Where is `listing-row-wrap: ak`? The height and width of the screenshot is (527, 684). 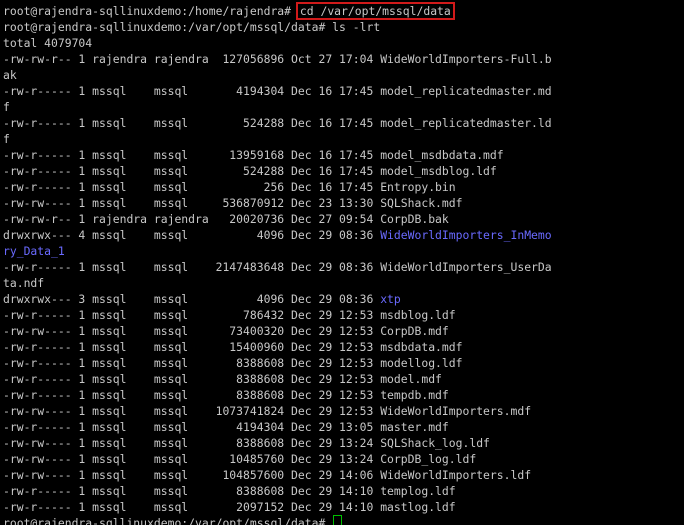
listing-row-wrap: ak is located at coordinates (342, 75).